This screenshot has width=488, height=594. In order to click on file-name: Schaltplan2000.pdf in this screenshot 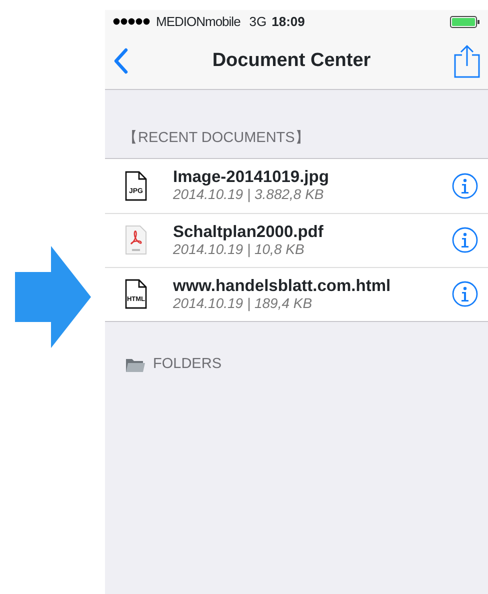, I will do `click(248, 231)`.